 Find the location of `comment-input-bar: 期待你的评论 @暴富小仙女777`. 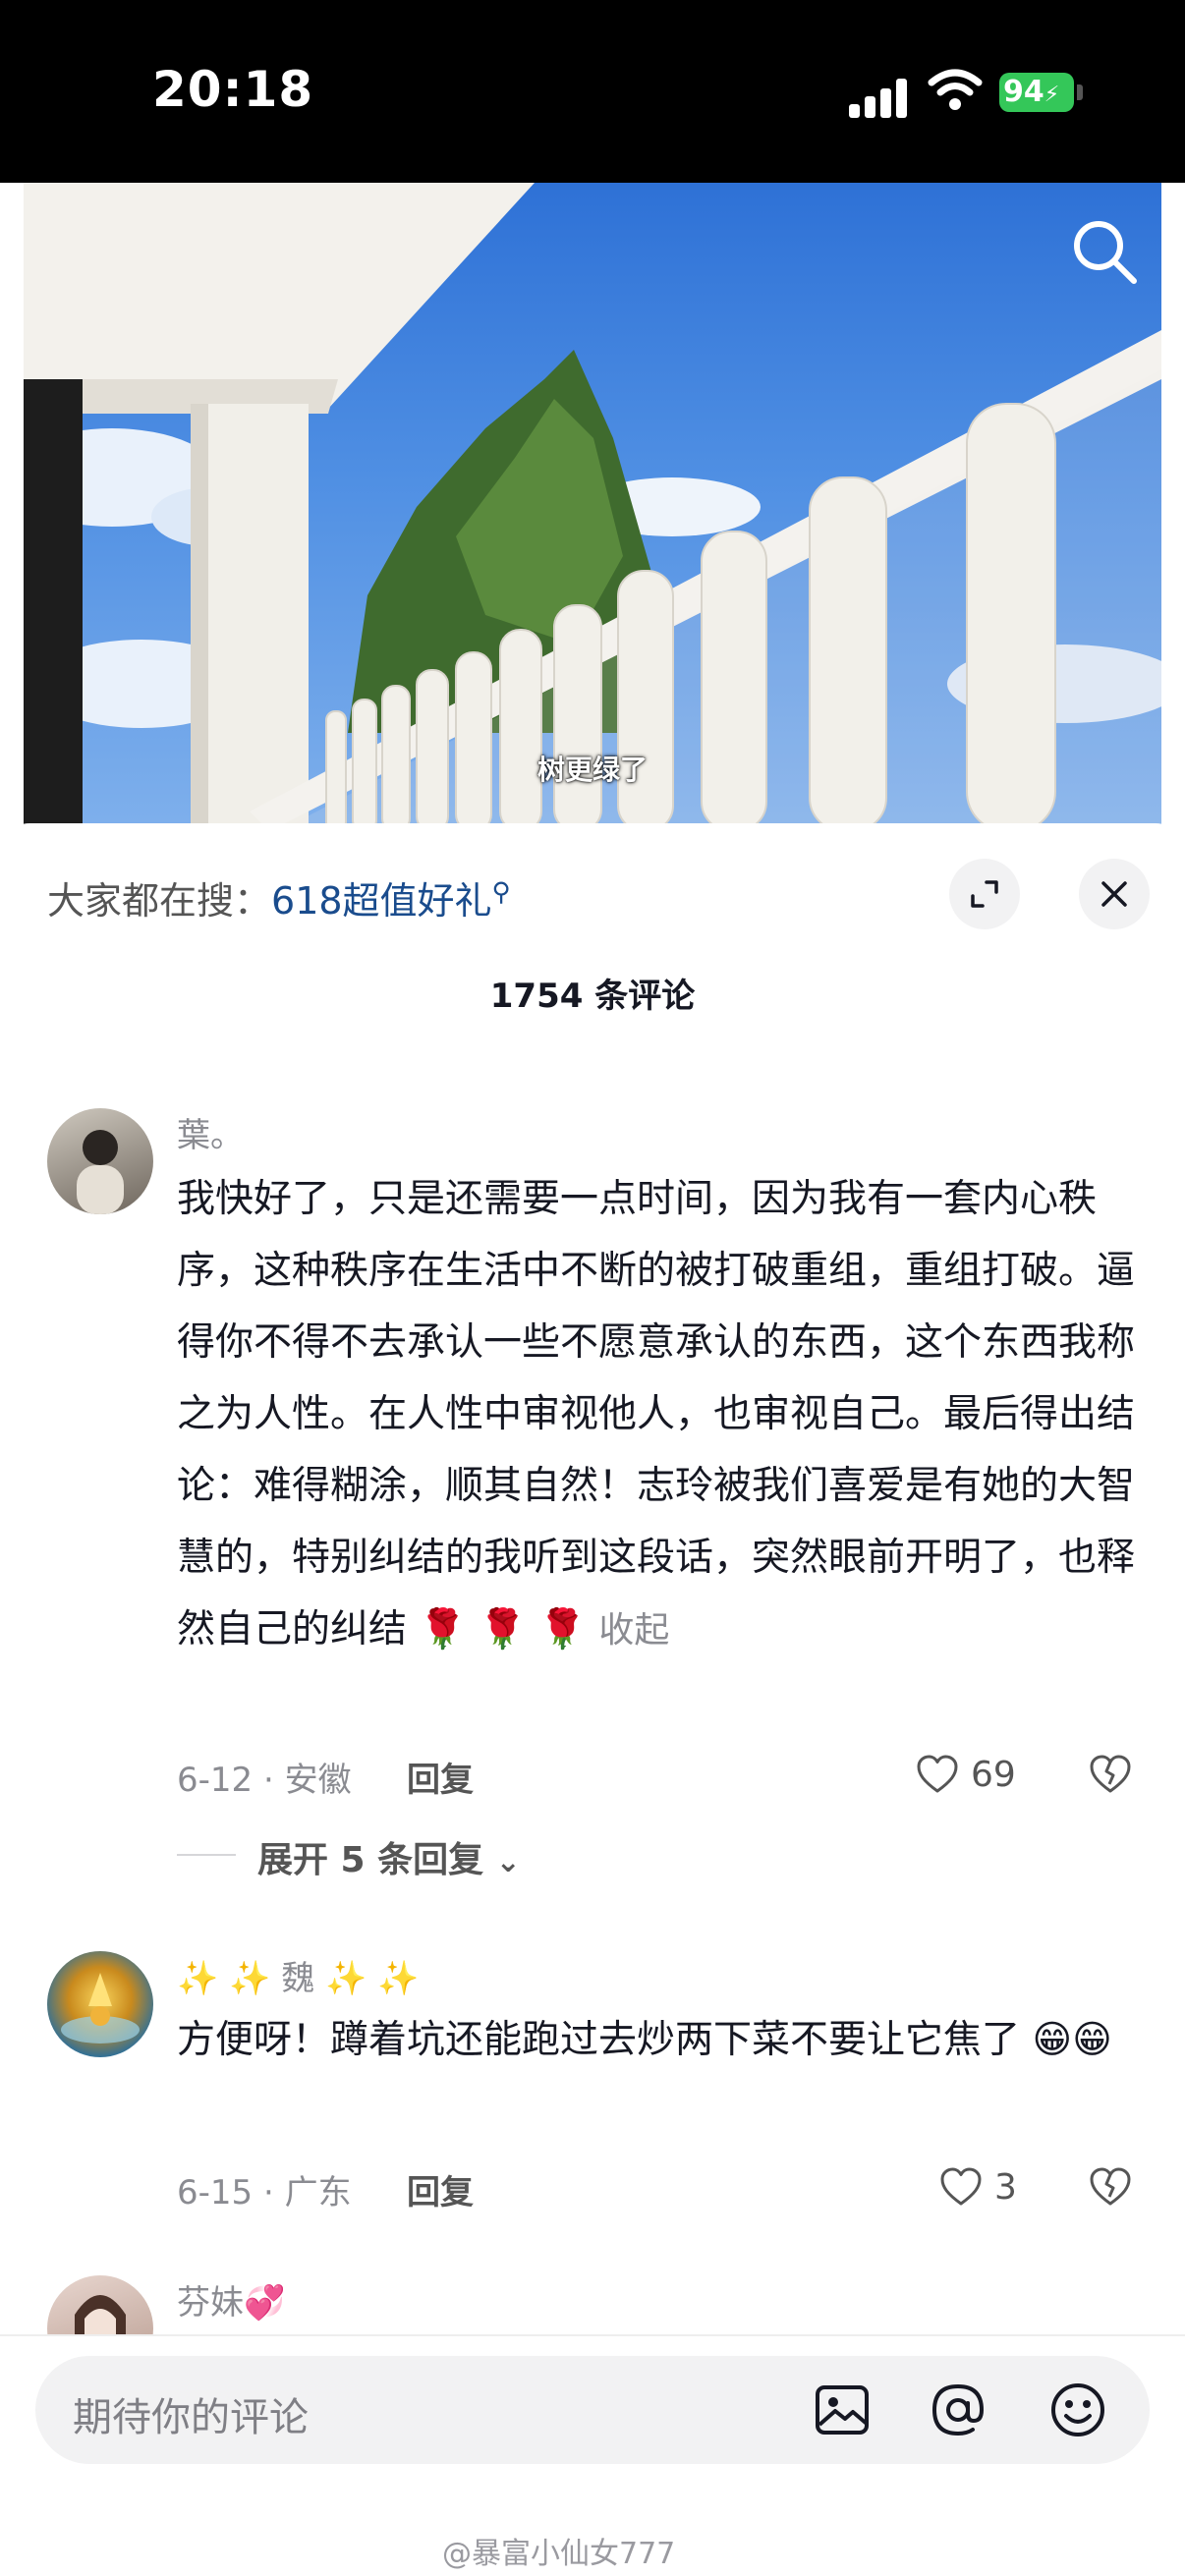

comment-input-bar: 期待你的评论 @暴富小仙女777 is located at coordinates (592, 2455).